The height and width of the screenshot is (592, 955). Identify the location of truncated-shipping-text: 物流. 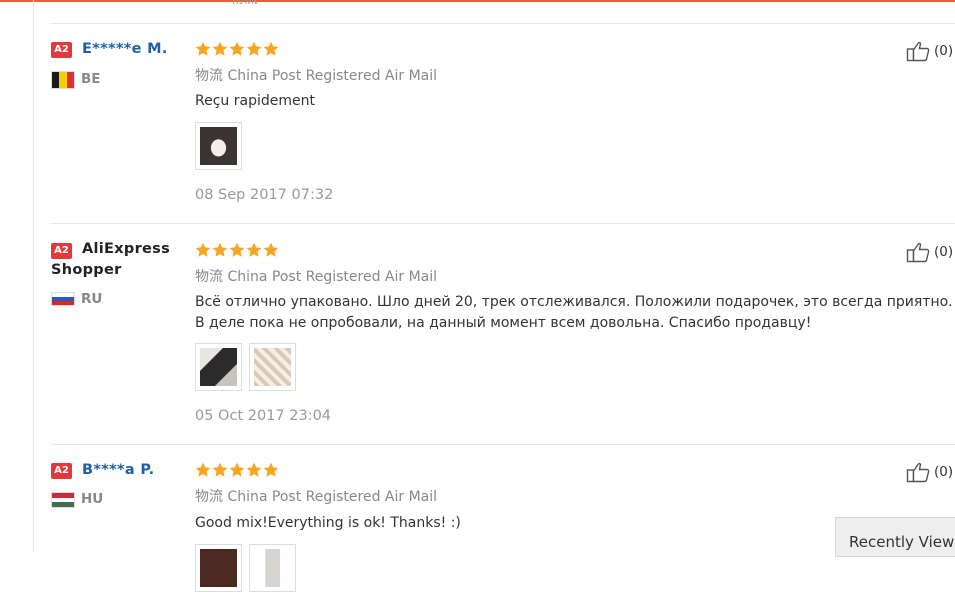
(244, 4).